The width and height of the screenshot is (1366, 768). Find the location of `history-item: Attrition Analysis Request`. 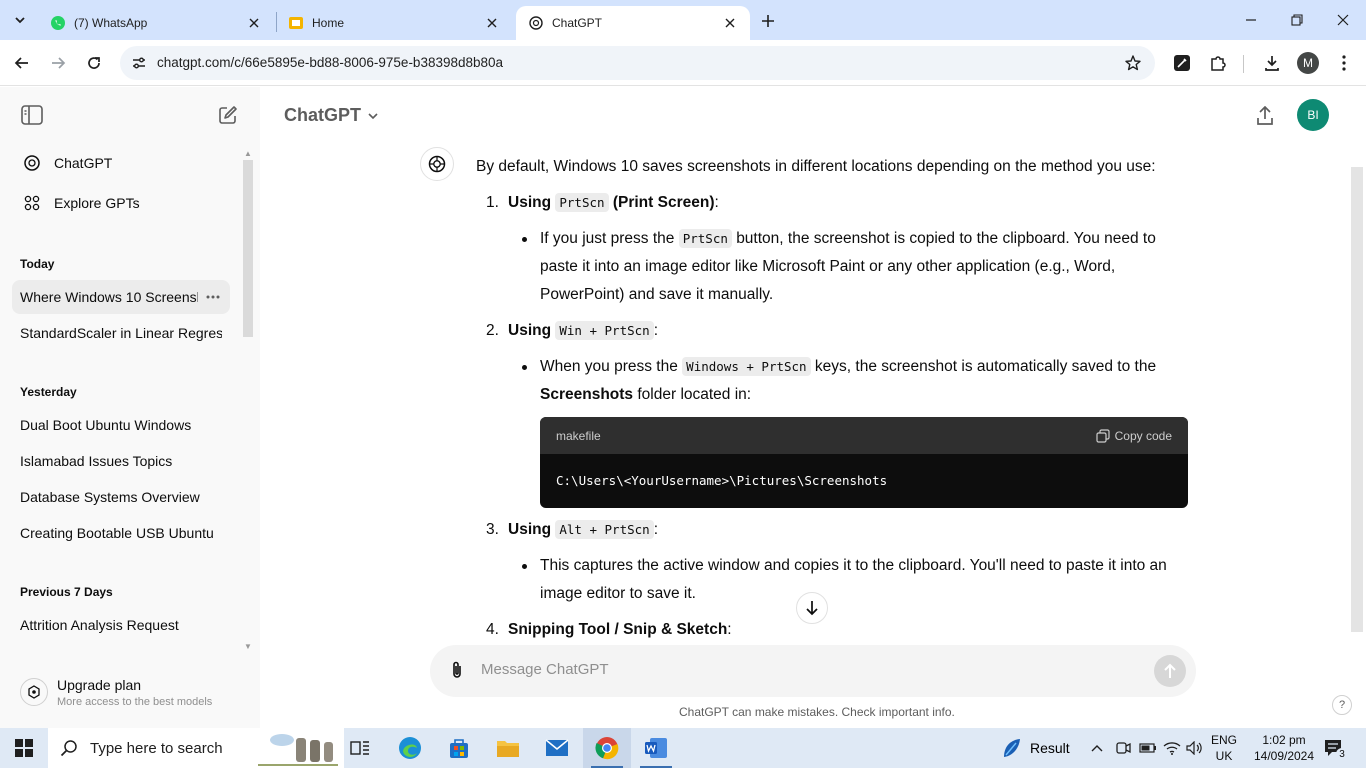

history-item: Attrition Analysis Request is located at coordinates (121, 625).